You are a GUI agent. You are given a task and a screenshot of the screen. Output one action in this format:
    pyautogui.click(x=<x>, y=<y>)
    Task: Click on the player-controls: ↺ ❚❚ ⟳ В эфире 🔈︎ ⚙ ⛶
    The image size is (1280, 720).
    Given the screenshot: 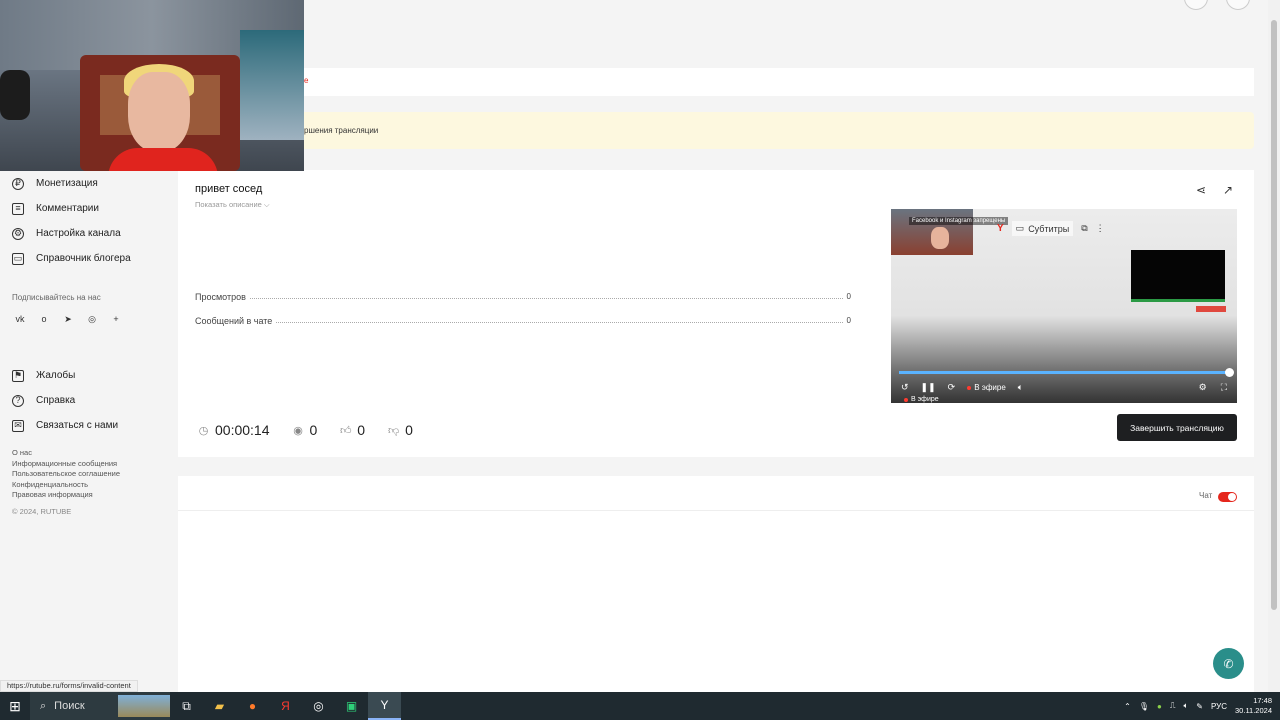 What is the action you would take?
    pyautogui.click(x=1064, y=387)
    